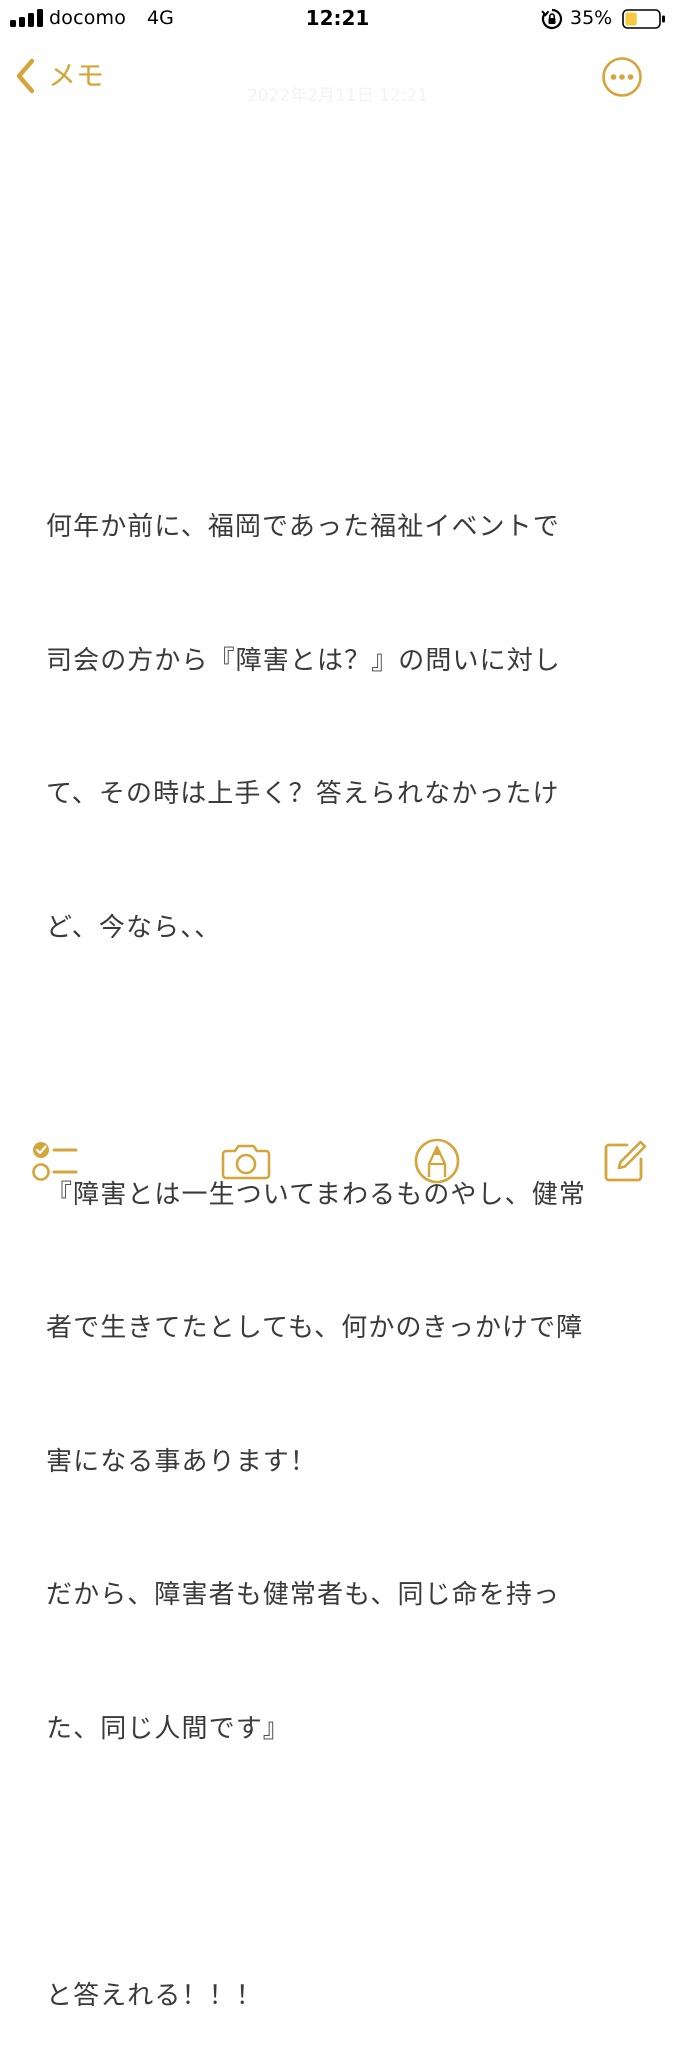 The height and width of the screenshot is (2063, 675). I want to click on markup-icon, so click(437, 1161).